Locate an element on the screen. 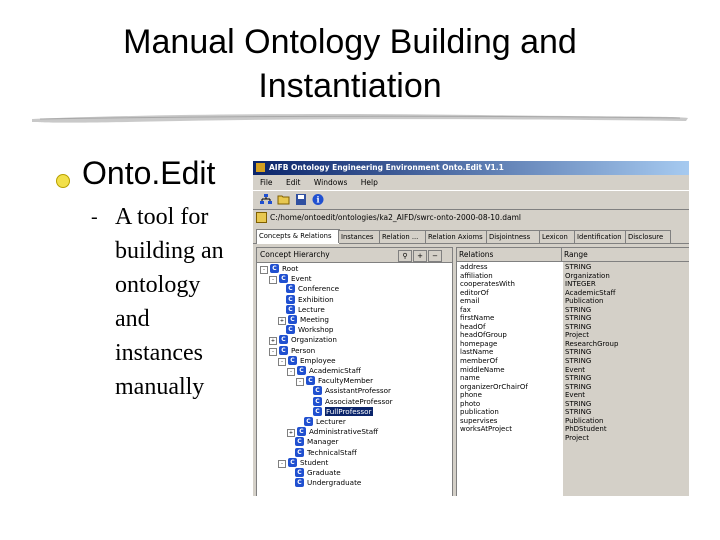 This screenshot has height=540, width=720. relation-cell: homepage is located at coordinates (510, 344).